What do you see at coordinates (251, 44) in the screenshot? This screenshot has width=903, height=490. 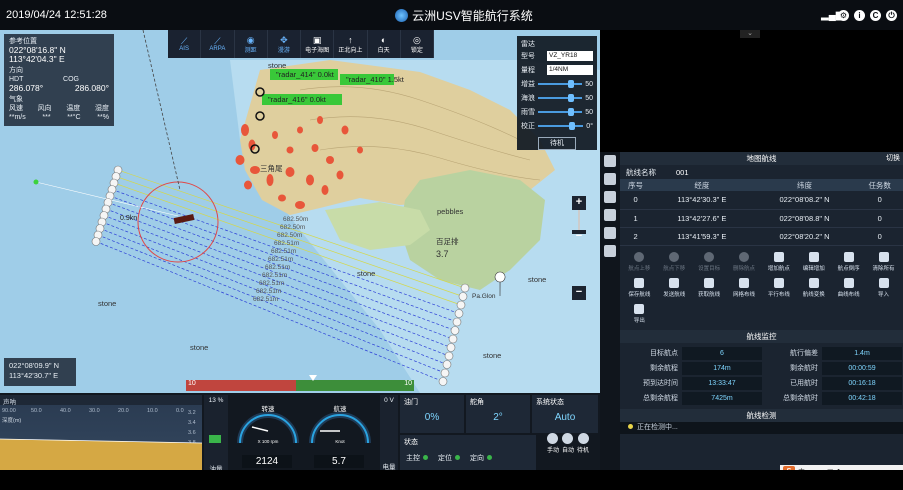 I see `toolbar-ranging-button: ◉ 测距` at bounding box center [251, 44].